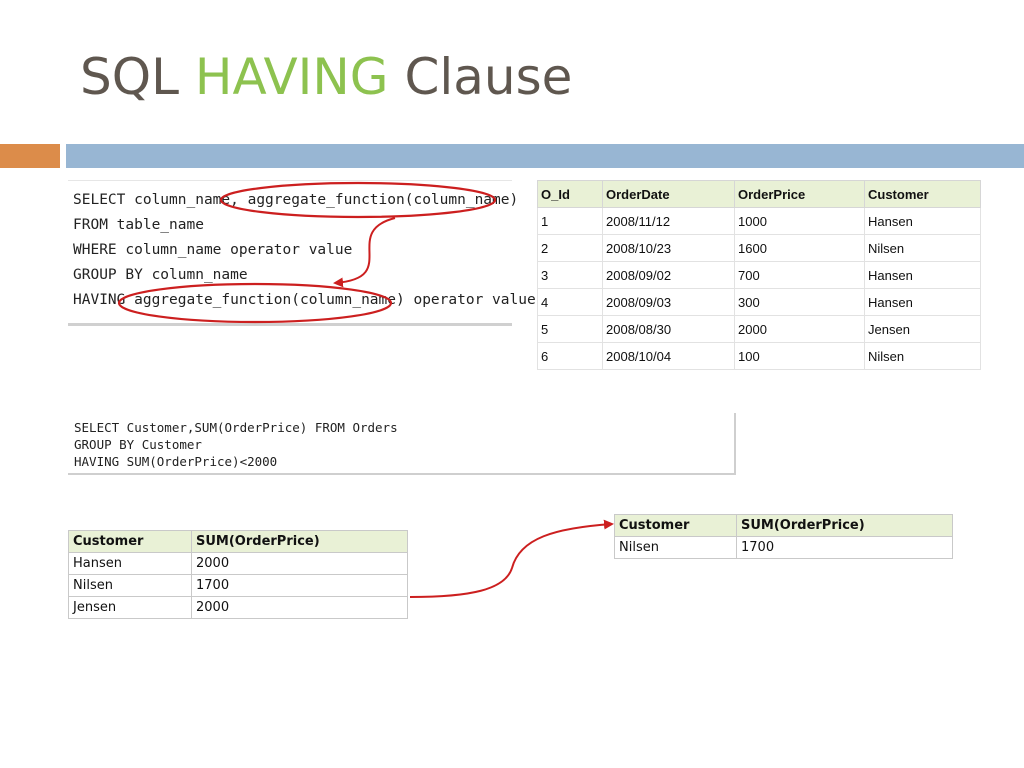 The height and width of the screenshot is (768, 1024). I want to click on result-table: Customer SUM(OrderPrice) Nilsen 1700, so click(783, 536).